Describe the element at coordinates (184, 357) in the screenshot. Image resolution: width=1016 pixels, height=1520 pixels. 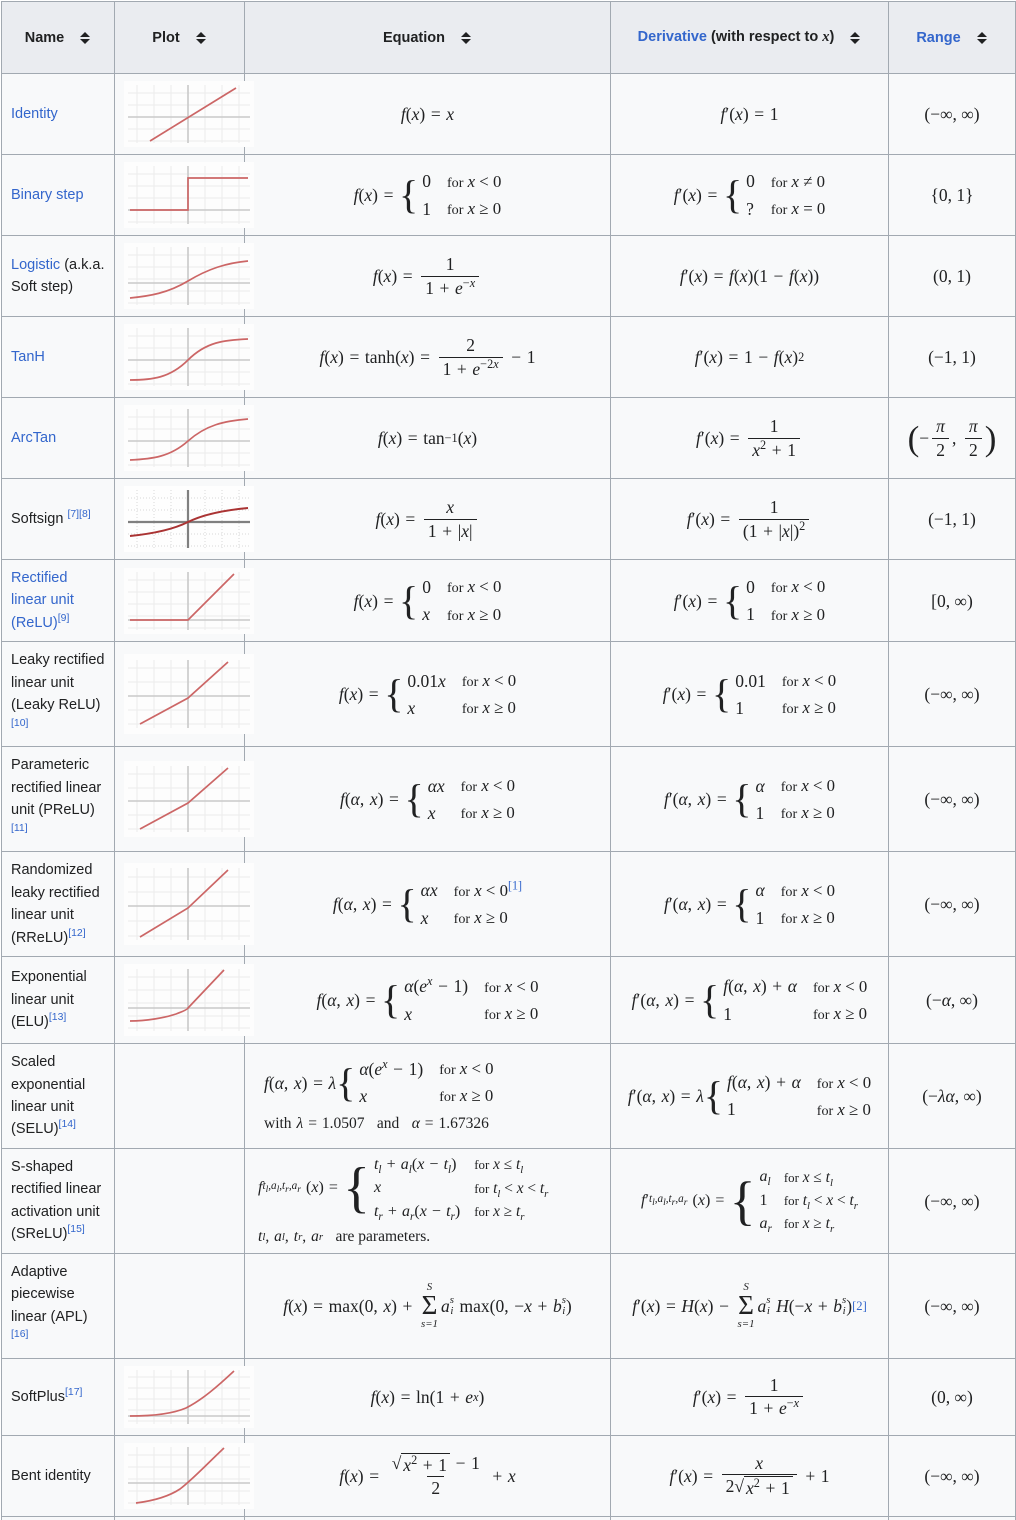
I see `plot-tanh` at that location.